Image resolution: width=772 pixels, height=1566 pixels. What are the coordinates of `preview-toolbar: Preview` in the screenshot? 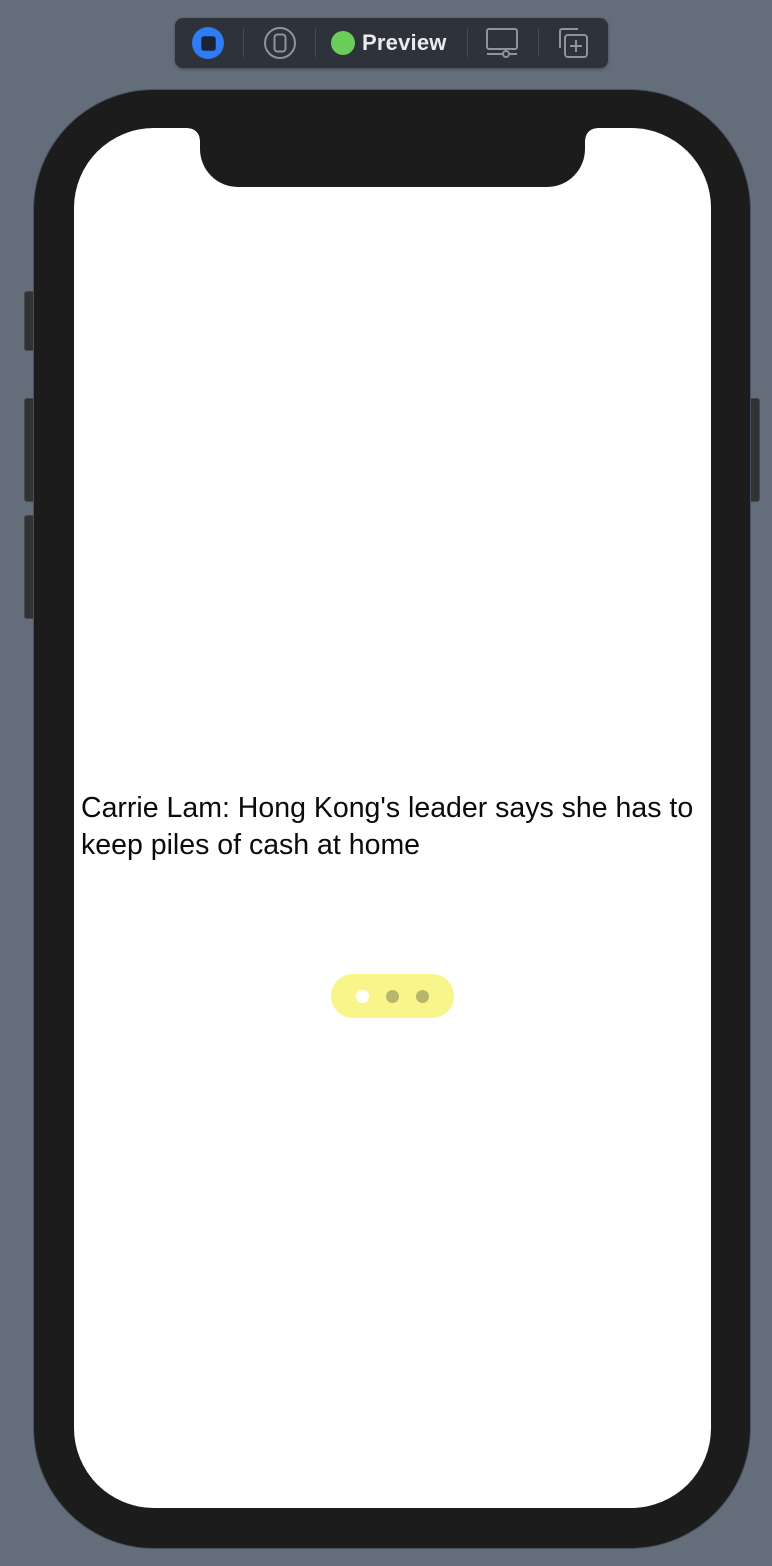 It's located at (391, 43).